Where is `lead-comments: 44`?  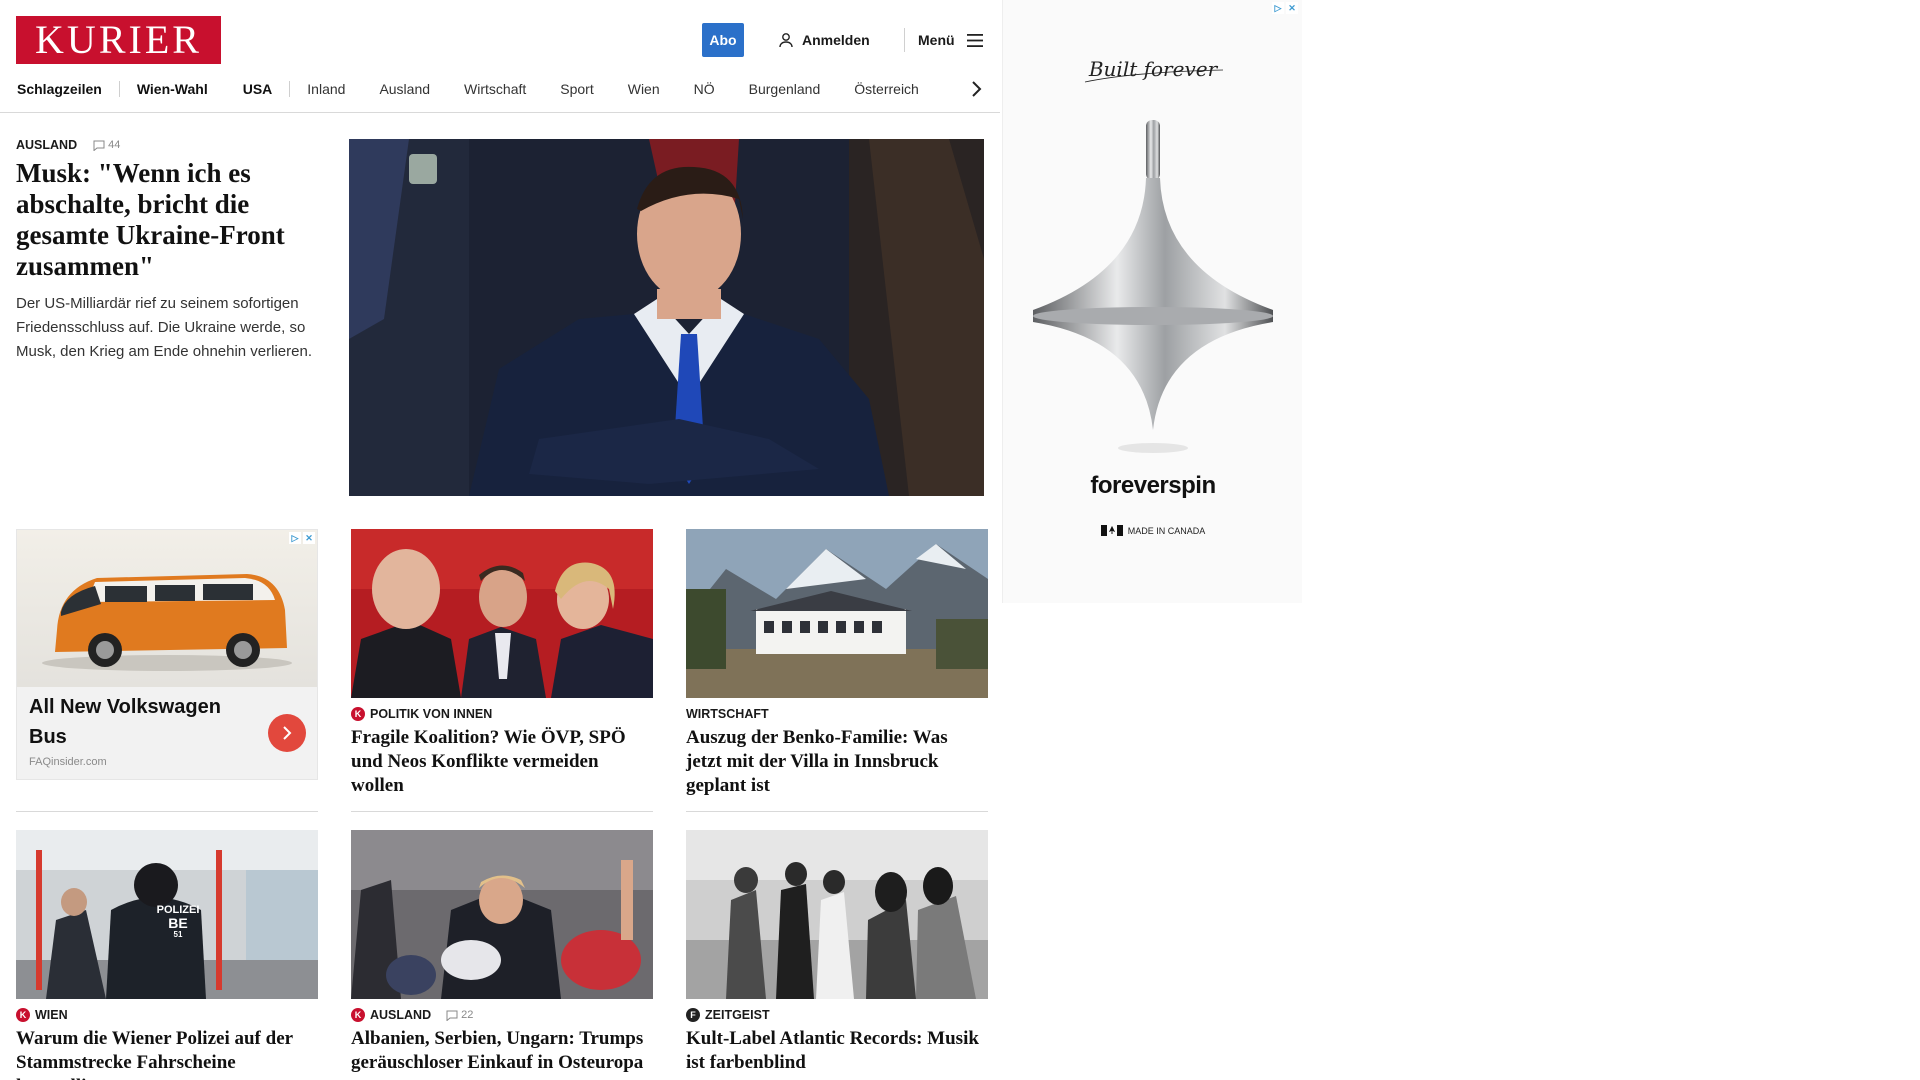
lead-comments: 44 is located at coordinates (106, 145).